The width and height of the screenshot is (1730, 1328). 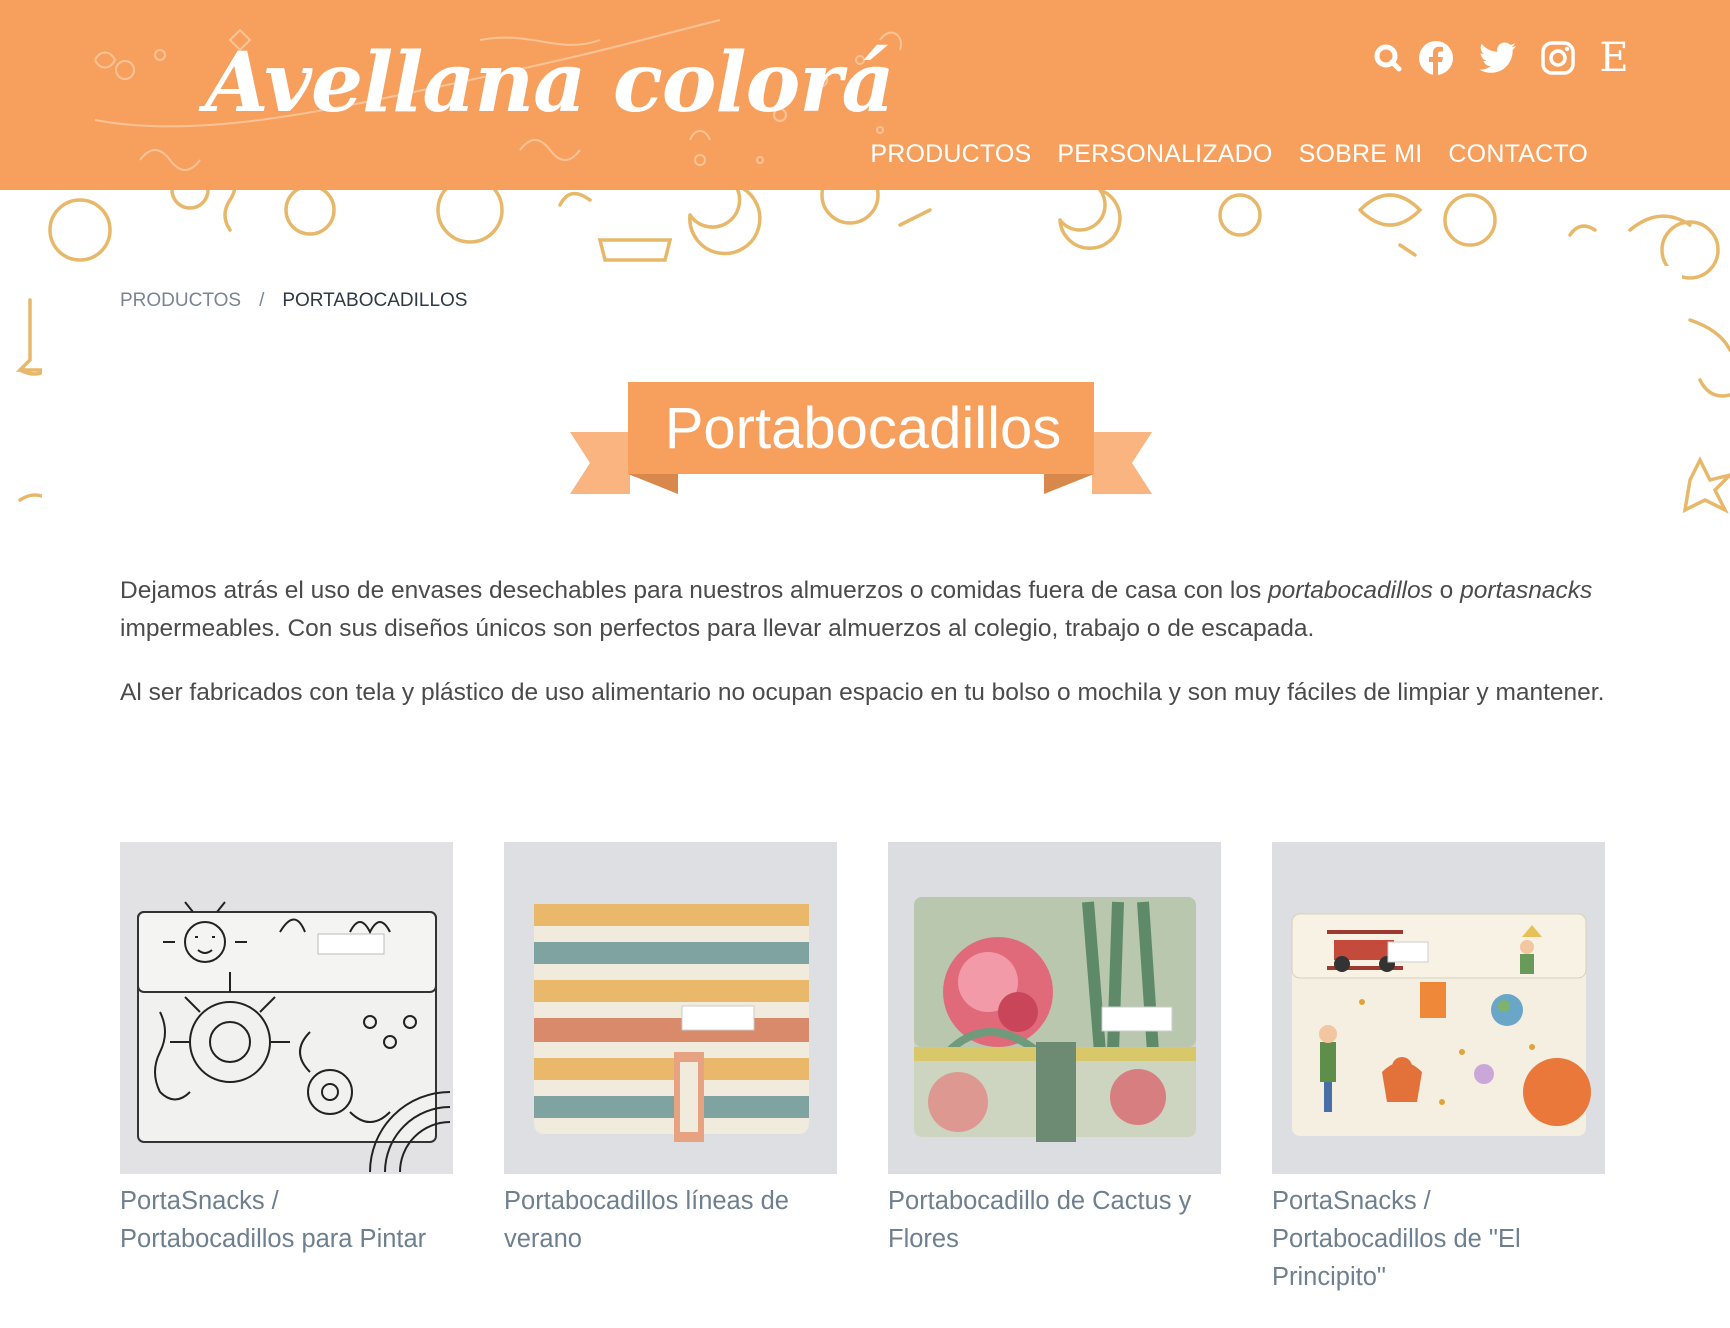 I want to click on site-logo: Avellana colorá, so click(x=550, y=83).